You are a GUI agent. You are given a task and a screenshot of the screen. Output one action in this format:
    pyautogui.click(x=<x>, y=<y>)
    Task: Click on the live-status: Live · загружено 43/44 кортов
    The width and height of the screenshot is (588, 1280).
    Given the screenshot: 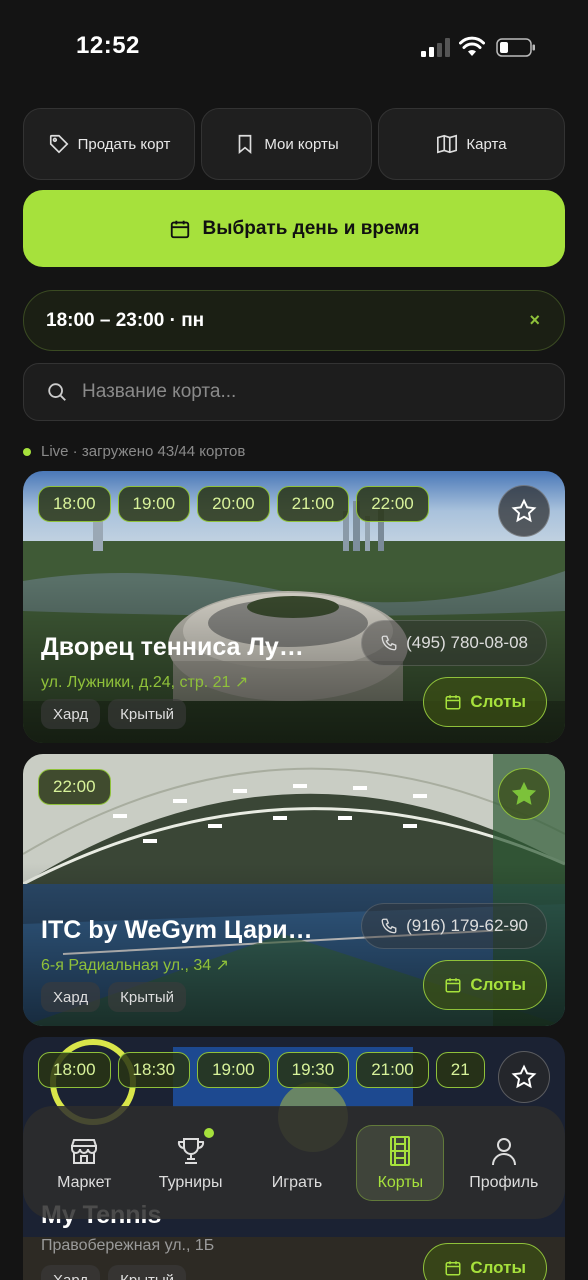 What is the action you would take?
    pyautogui.click(x=134, y=451)
    